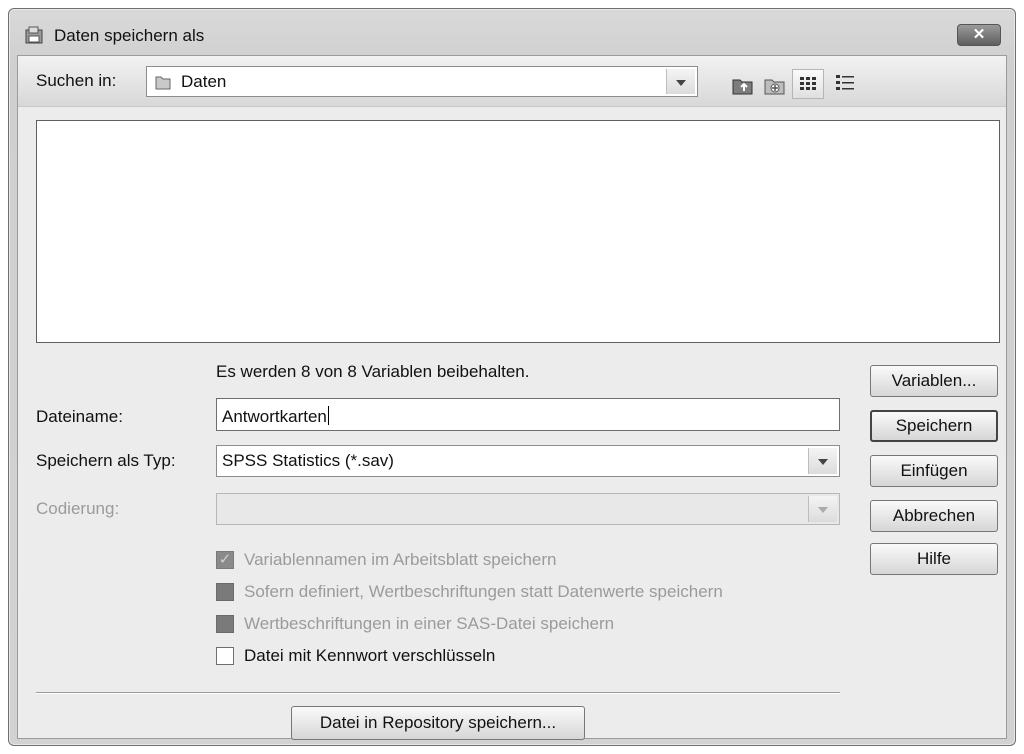 The width and height of the screenshot is (1024, 754). I want to click on option-checkbox-encrypt, so click(225, 656).